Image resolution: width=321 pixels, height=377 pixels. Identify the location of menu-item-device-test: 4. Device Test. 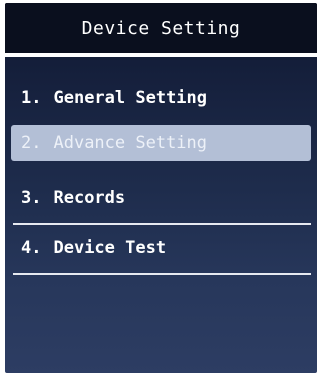
(161, 248).